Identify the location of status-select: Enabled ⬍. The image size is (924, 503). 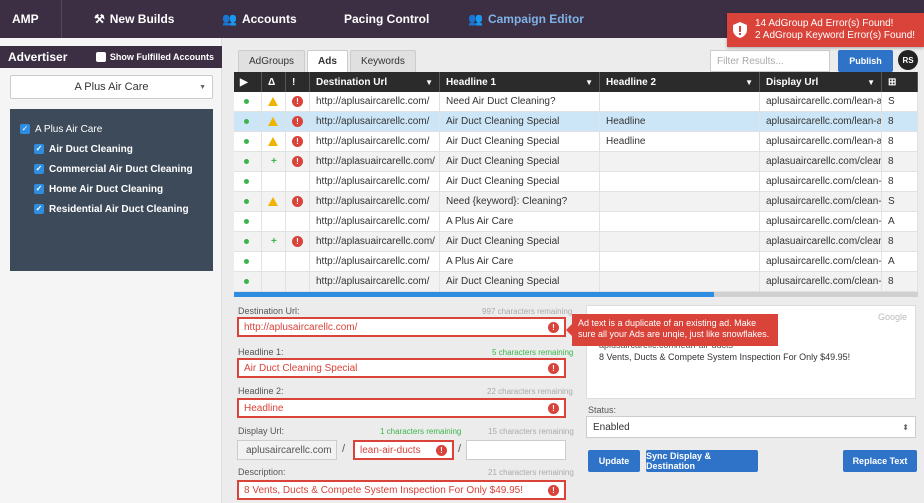
(751, 427).